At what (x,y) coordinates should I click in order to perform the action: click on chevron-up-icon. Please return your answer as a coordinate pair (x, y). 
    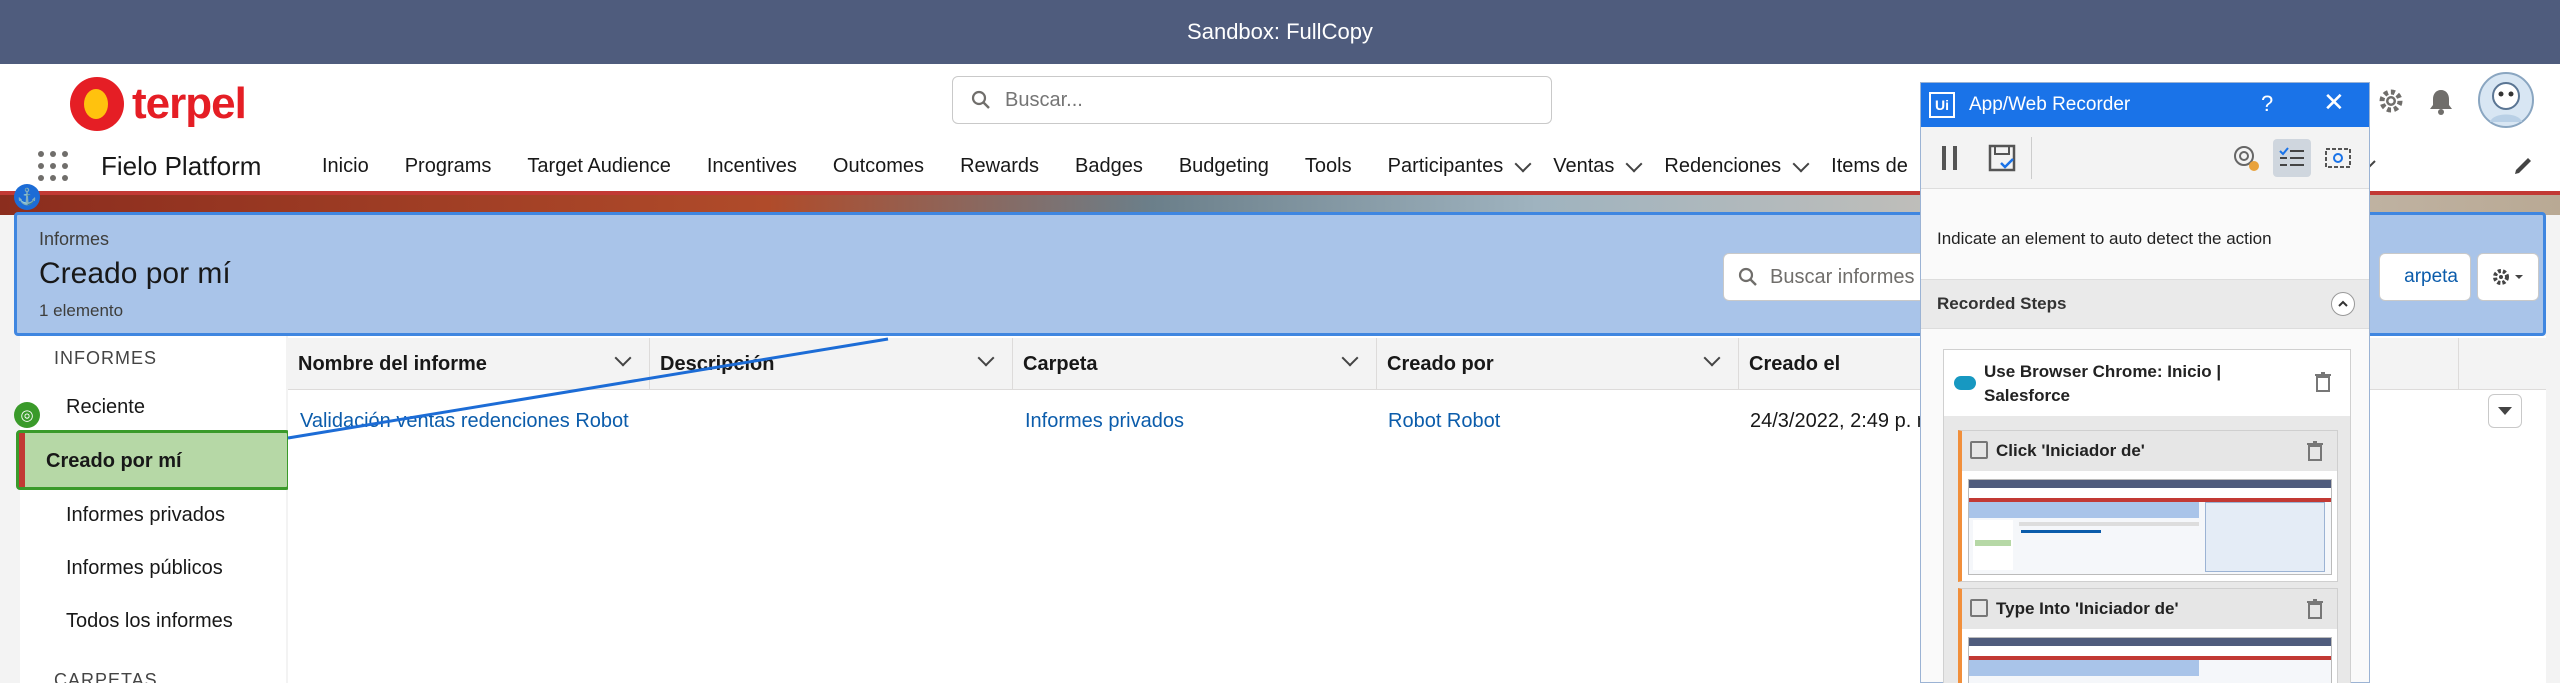
    Looking at the image, I should click on (2343, 303).